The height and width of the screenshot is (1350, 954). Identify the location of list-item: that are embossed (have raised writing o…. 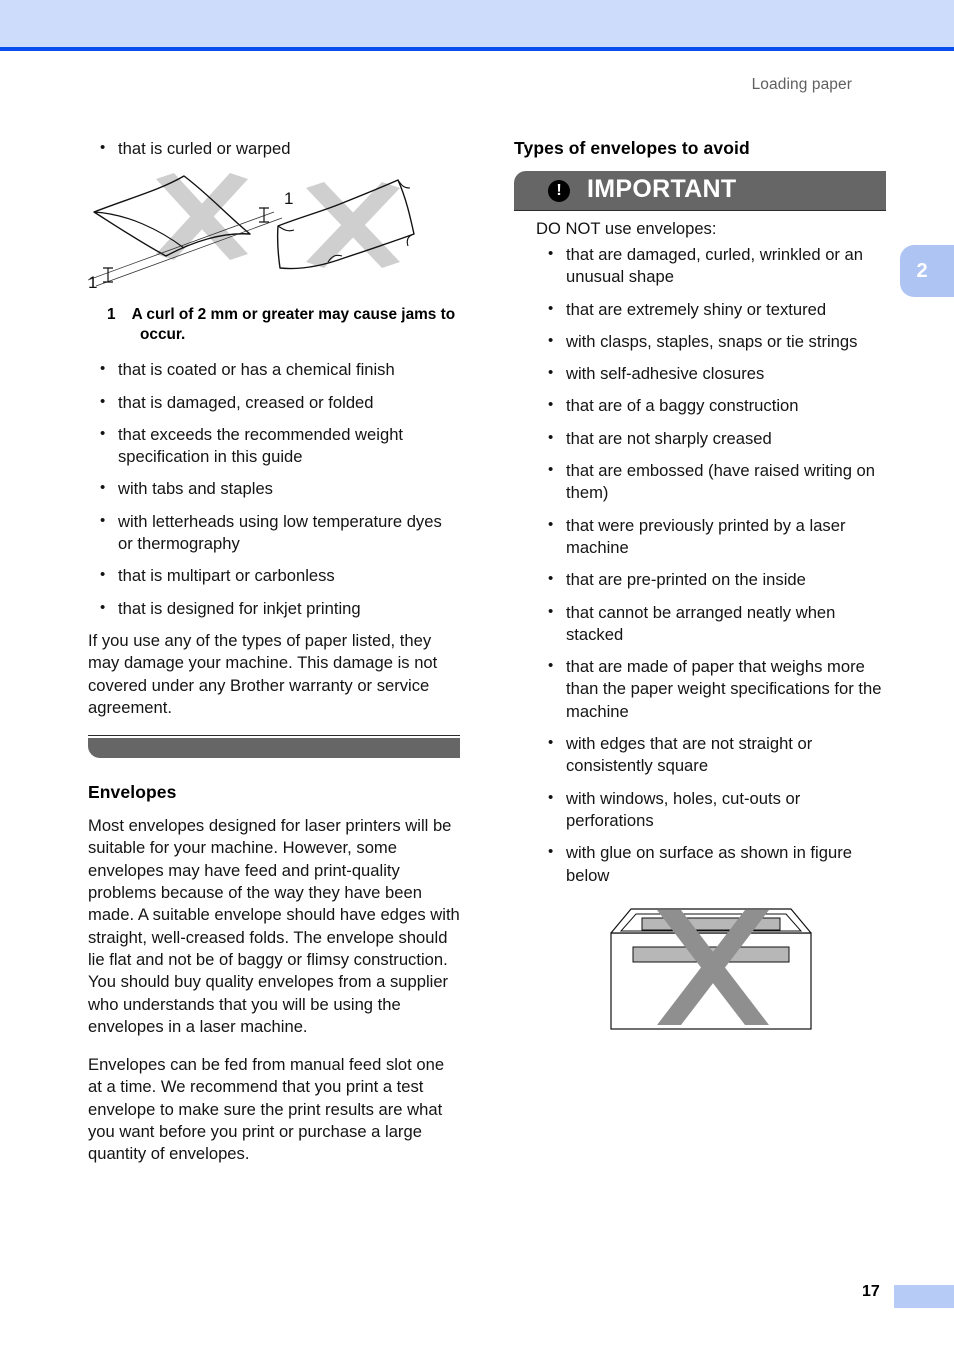
(711, 482).